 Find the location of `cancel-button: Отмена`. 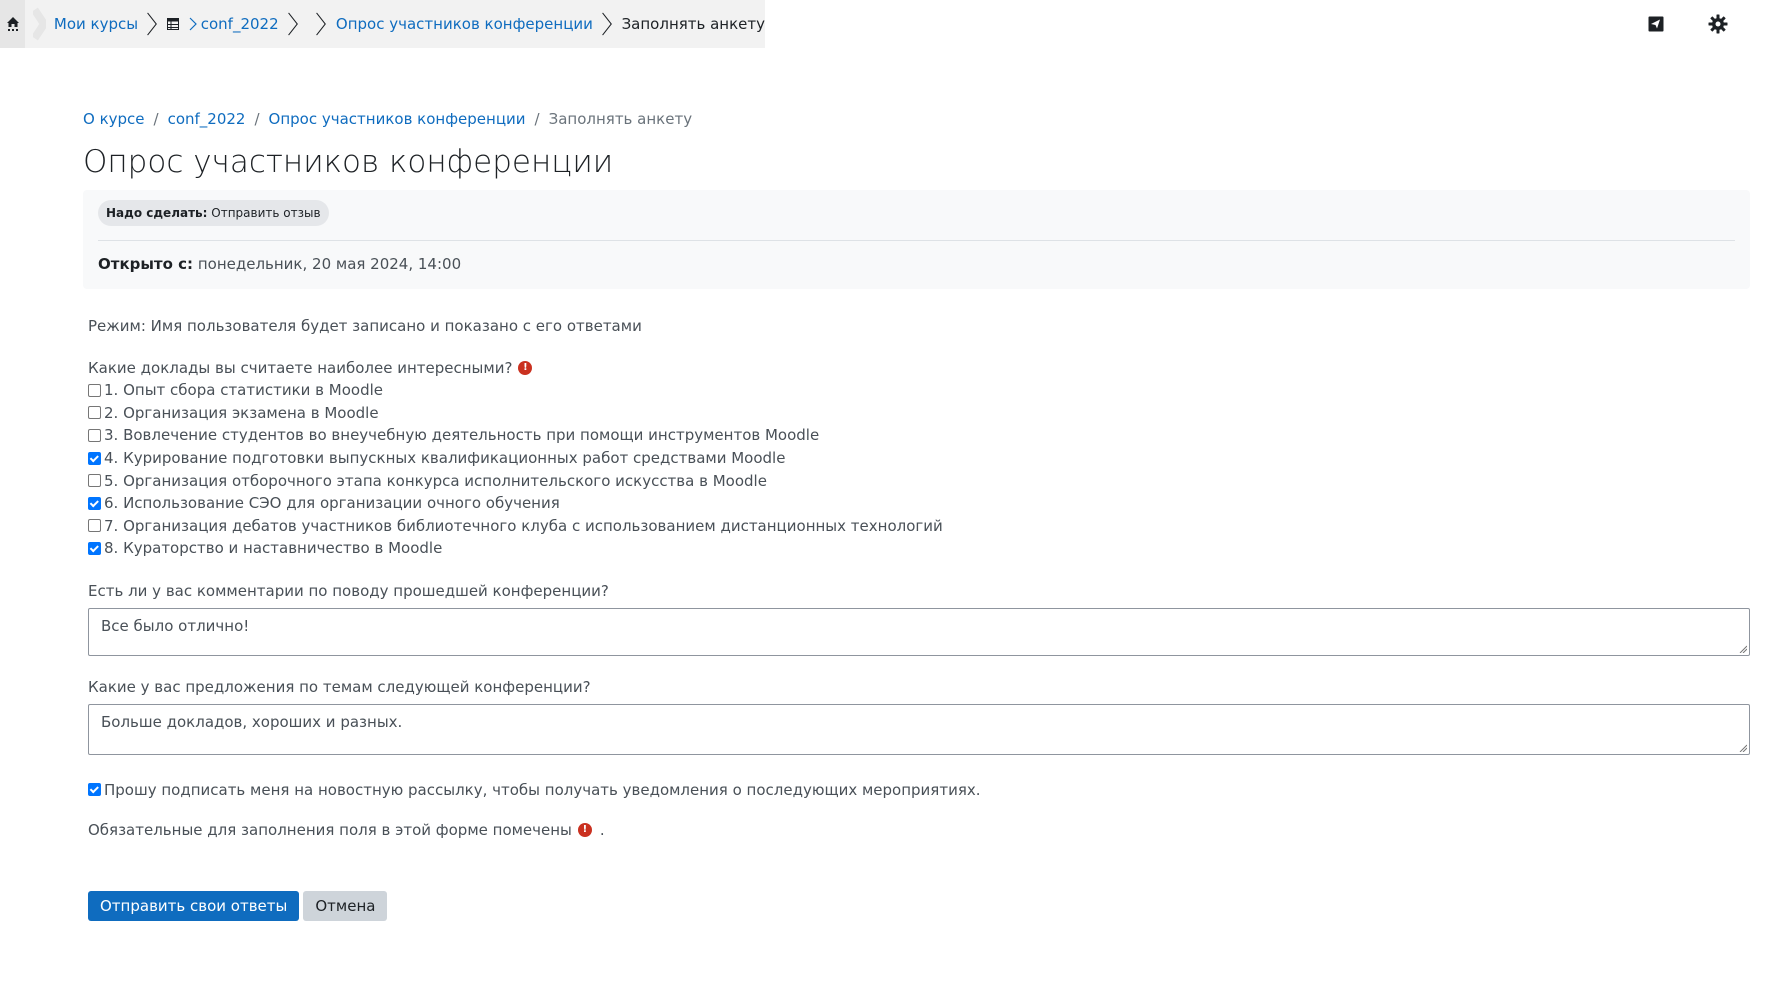

cancel-button: Отмена is located at coordinates (345, 905).